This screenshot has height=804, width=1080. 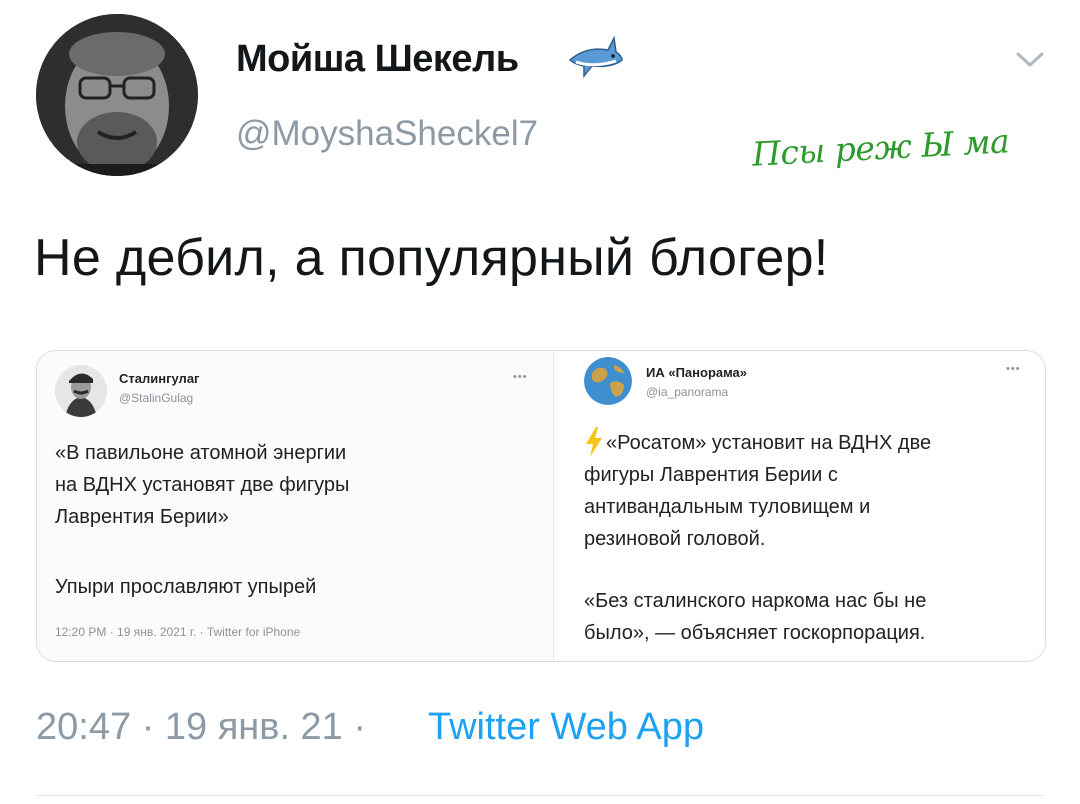 What do you see at coordinates (81, 391) in the screenshot?
I see `stalingulag-avatar` at bounding box center [81, 391].